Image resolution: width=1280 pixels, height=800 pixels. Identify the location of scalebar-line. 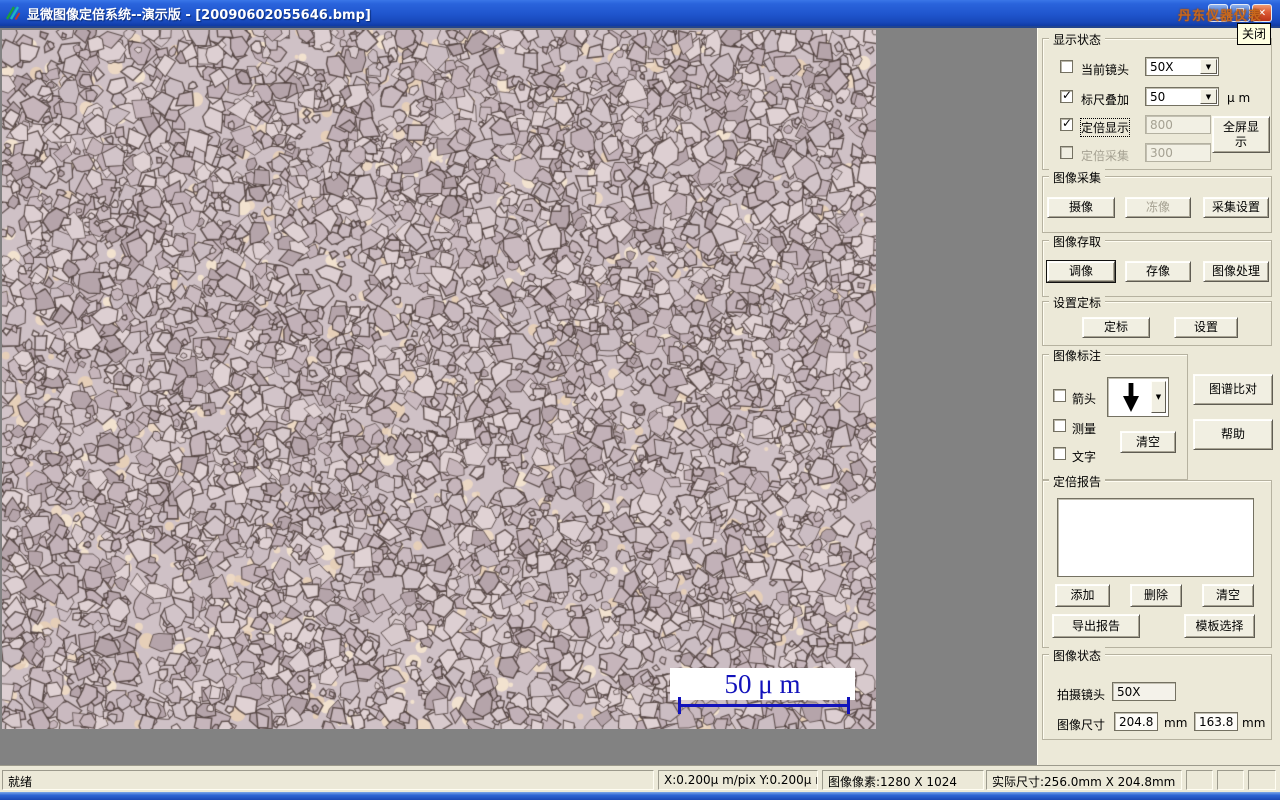
(764, 705).